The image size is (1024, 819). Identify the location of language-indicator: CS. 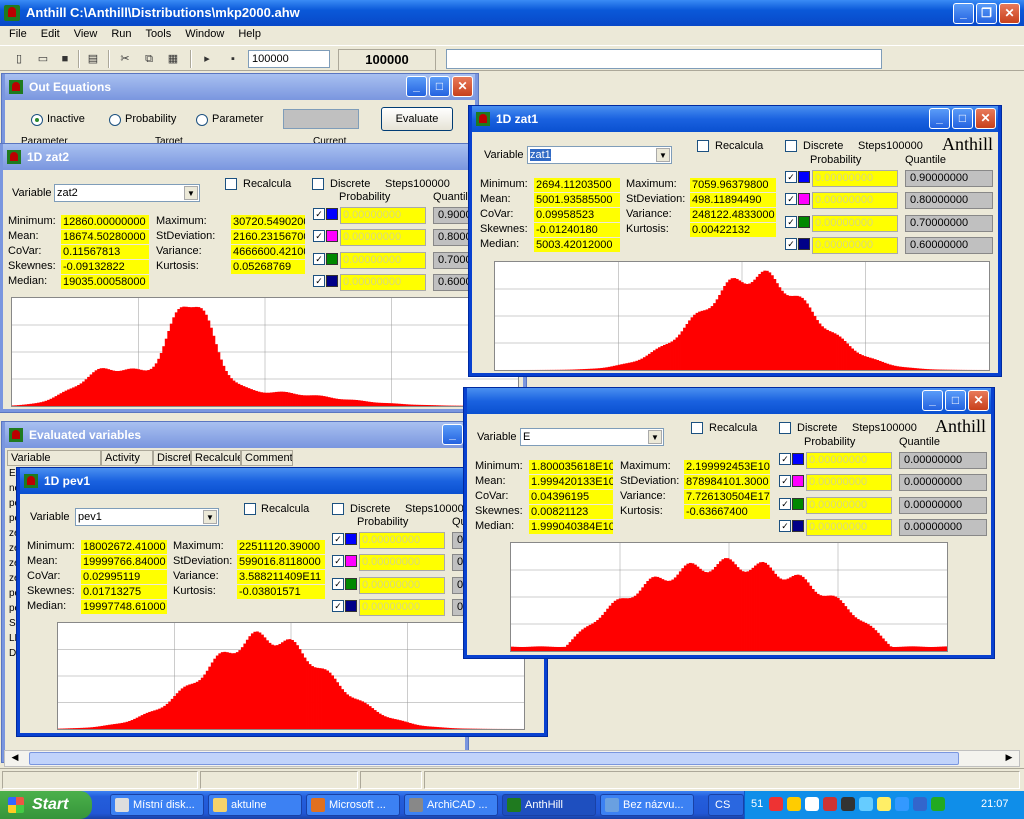
(726, 805).